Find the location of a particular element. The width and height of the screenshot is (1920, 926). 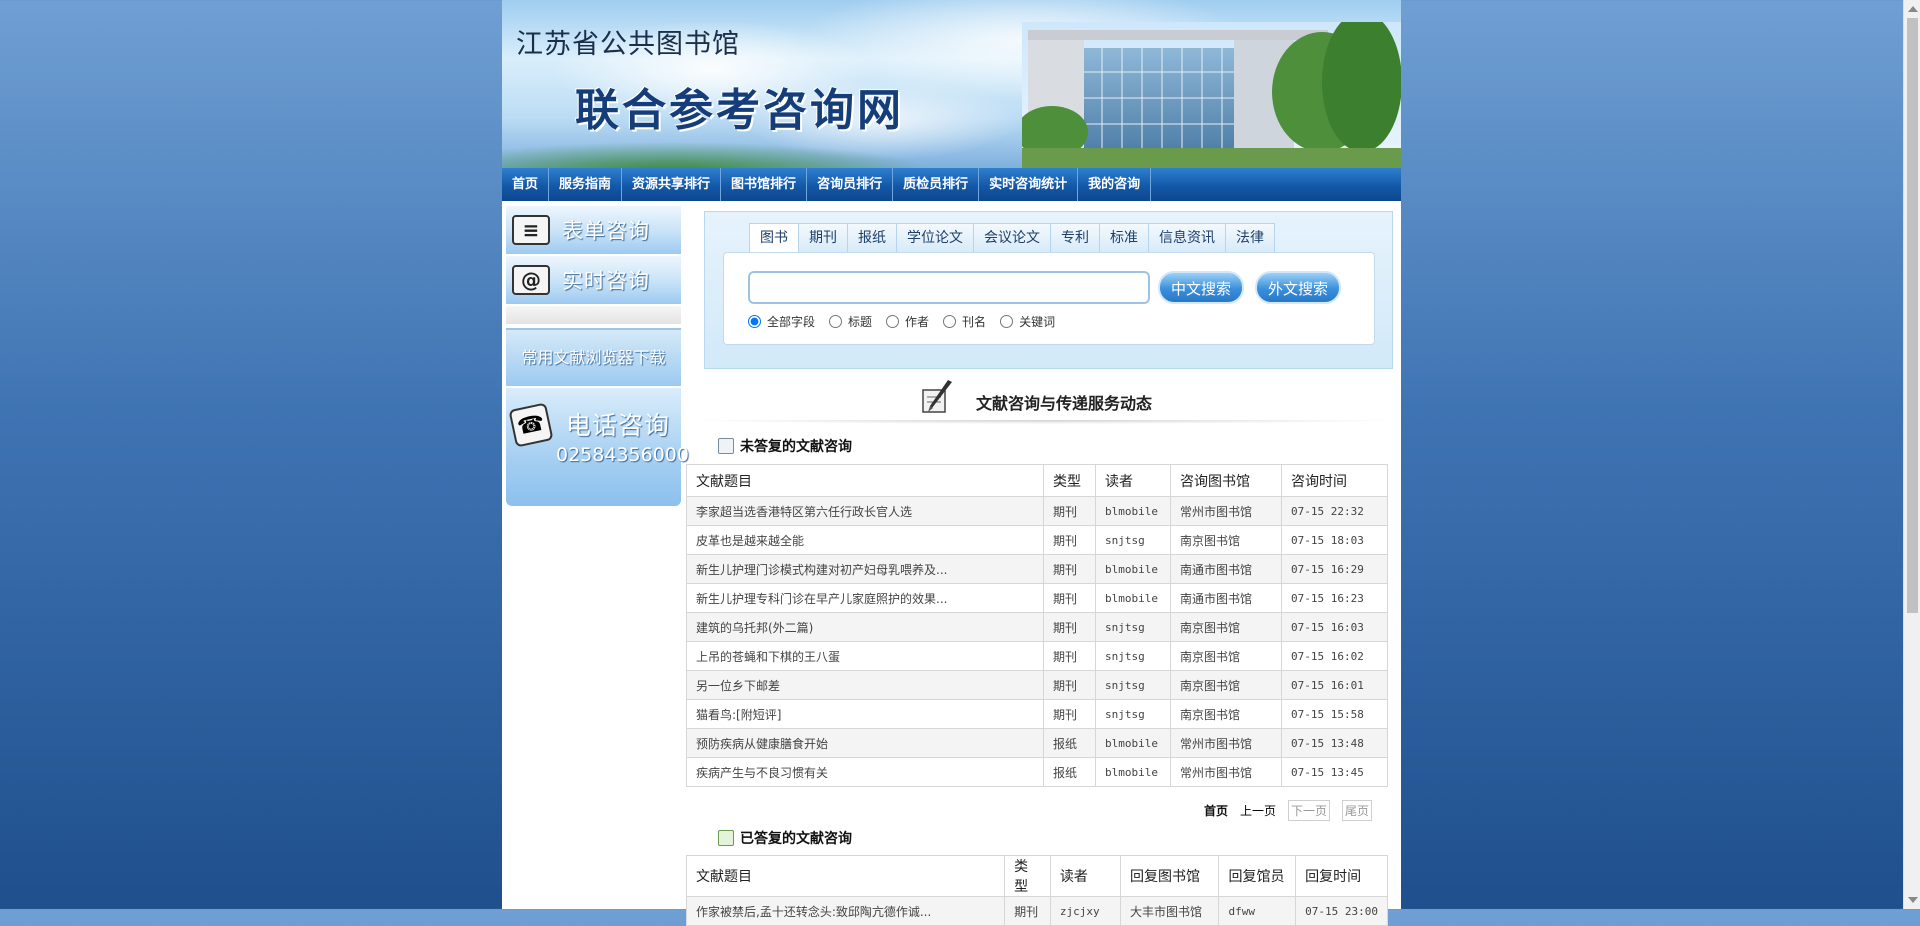

phone-icon: ☎ is located at coordinates (531, 425).